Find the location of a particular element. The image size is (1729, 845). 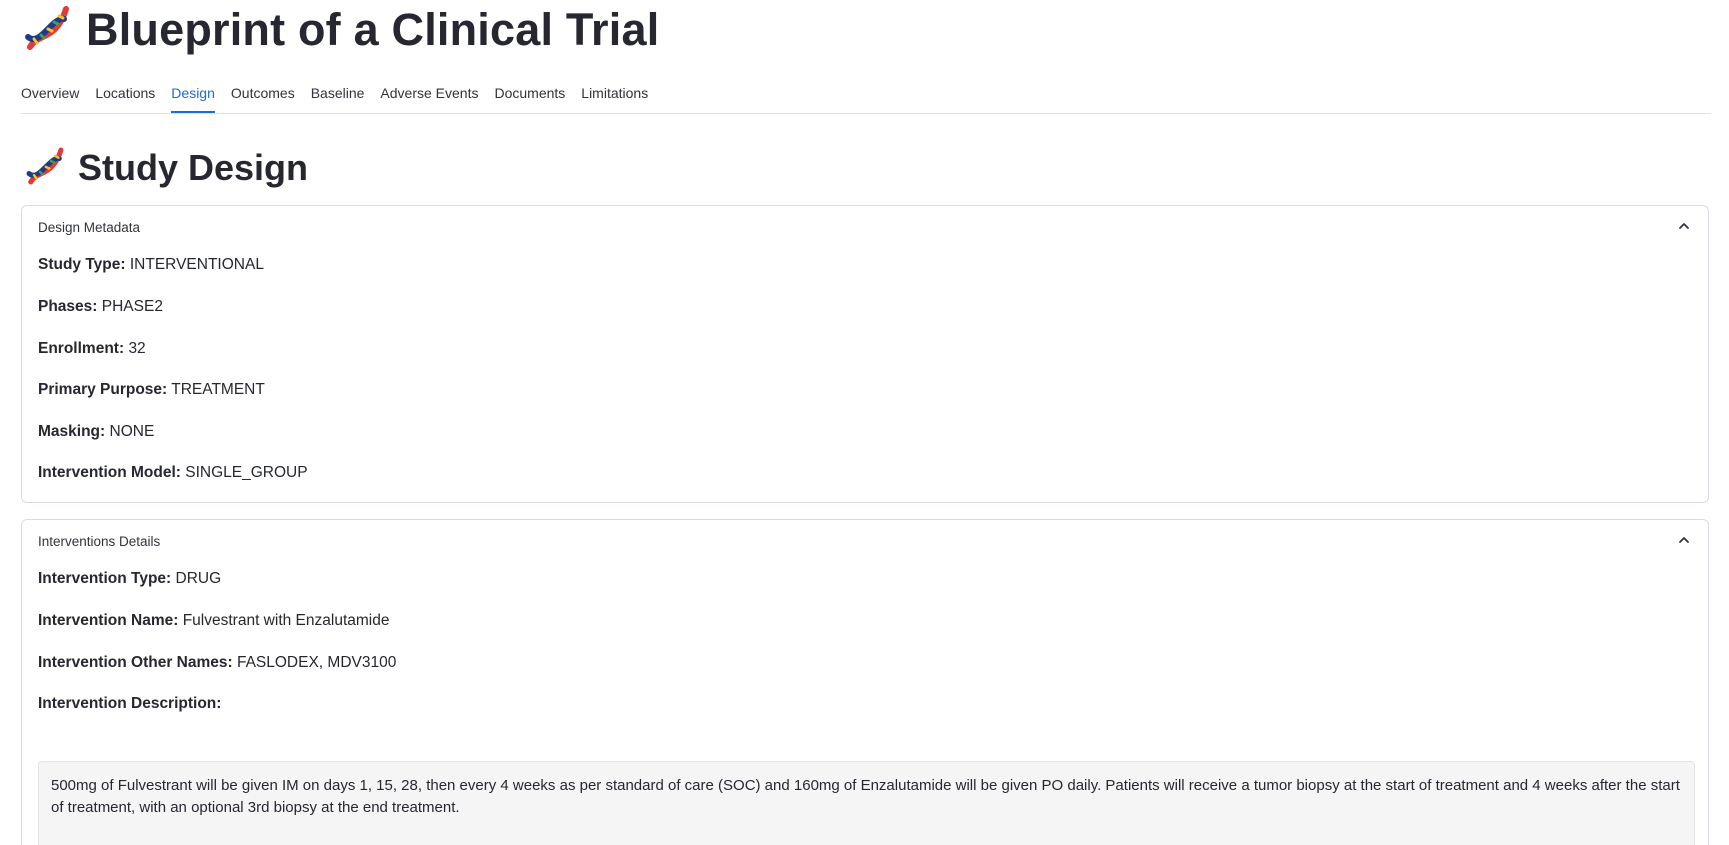

tab-limitations: Limitations is located at coordinates (614, 95).